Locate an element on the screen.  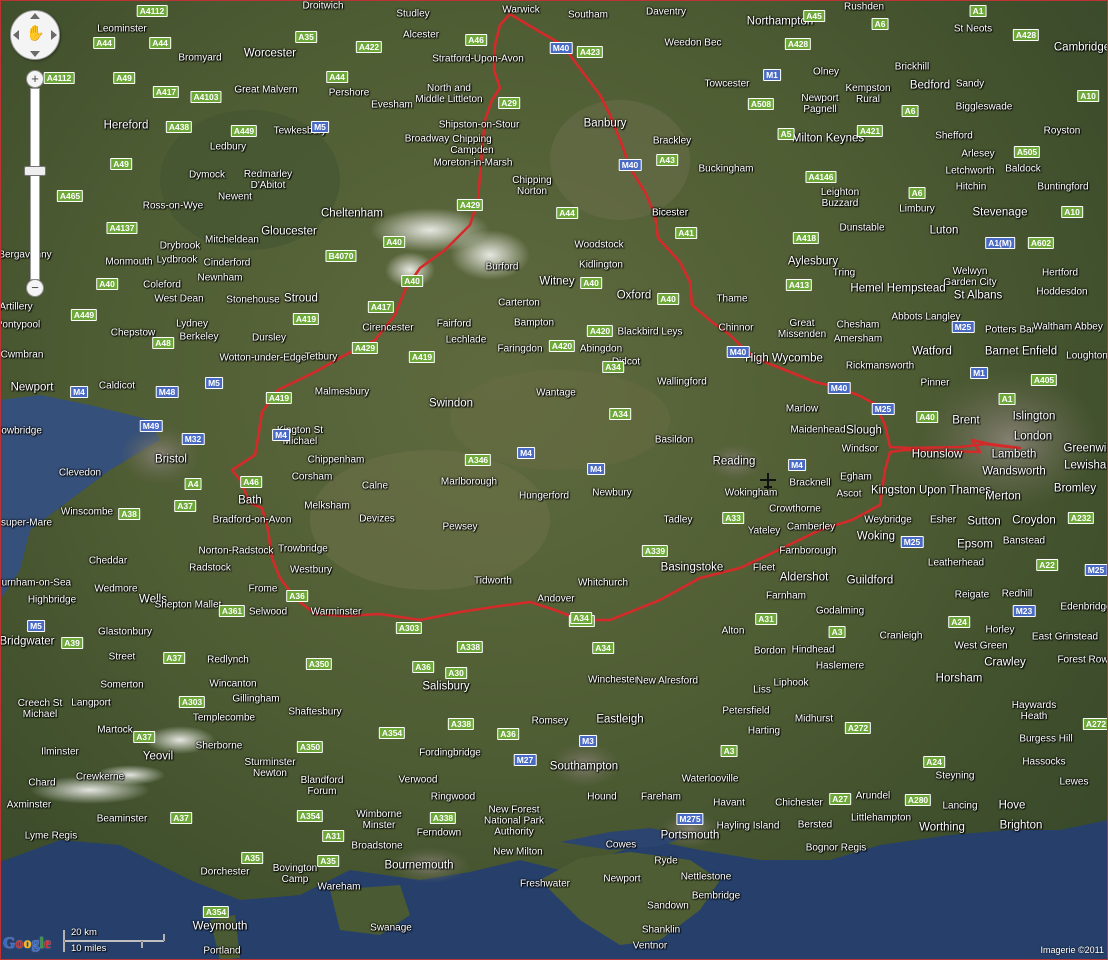
place-label: Street is located at coordinates (122, 657).